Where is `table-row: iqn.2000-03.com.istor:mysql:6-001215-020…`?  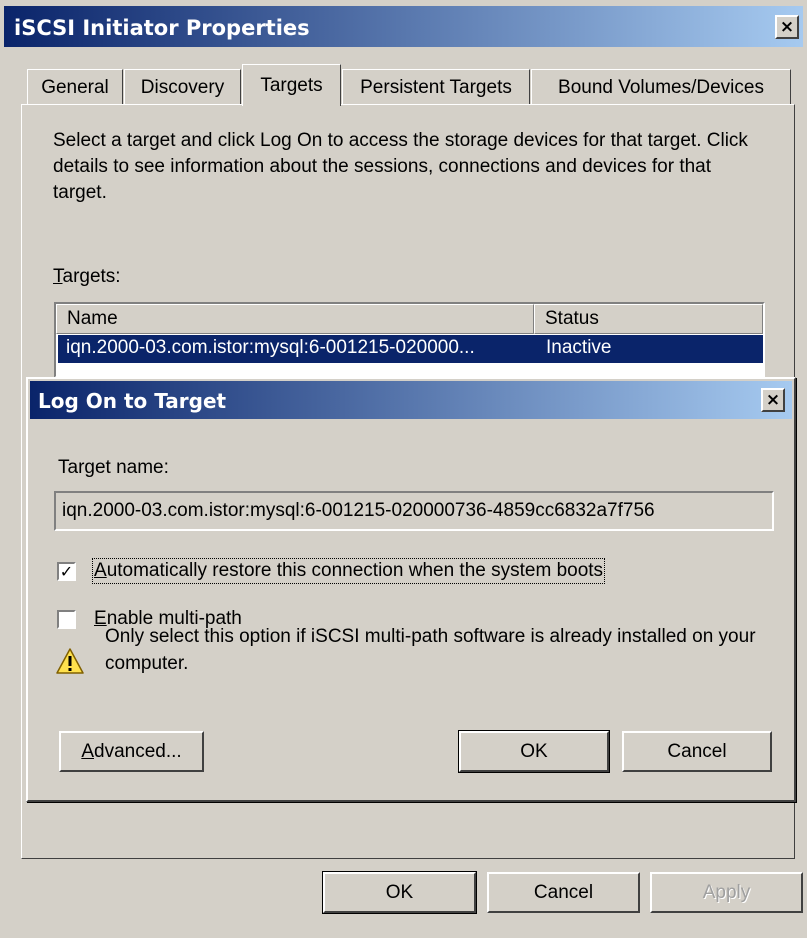 table-row: iqn.2000-03.com.istor:mysql:6-001215-020… is located at coordinates (410, 349).